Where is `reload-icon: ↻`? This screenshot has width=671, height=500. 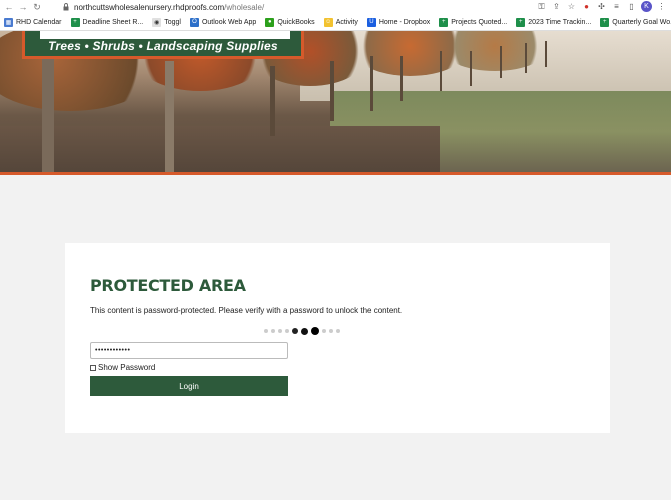
reload-icon: ↻ is located at coordinates (37, 7).